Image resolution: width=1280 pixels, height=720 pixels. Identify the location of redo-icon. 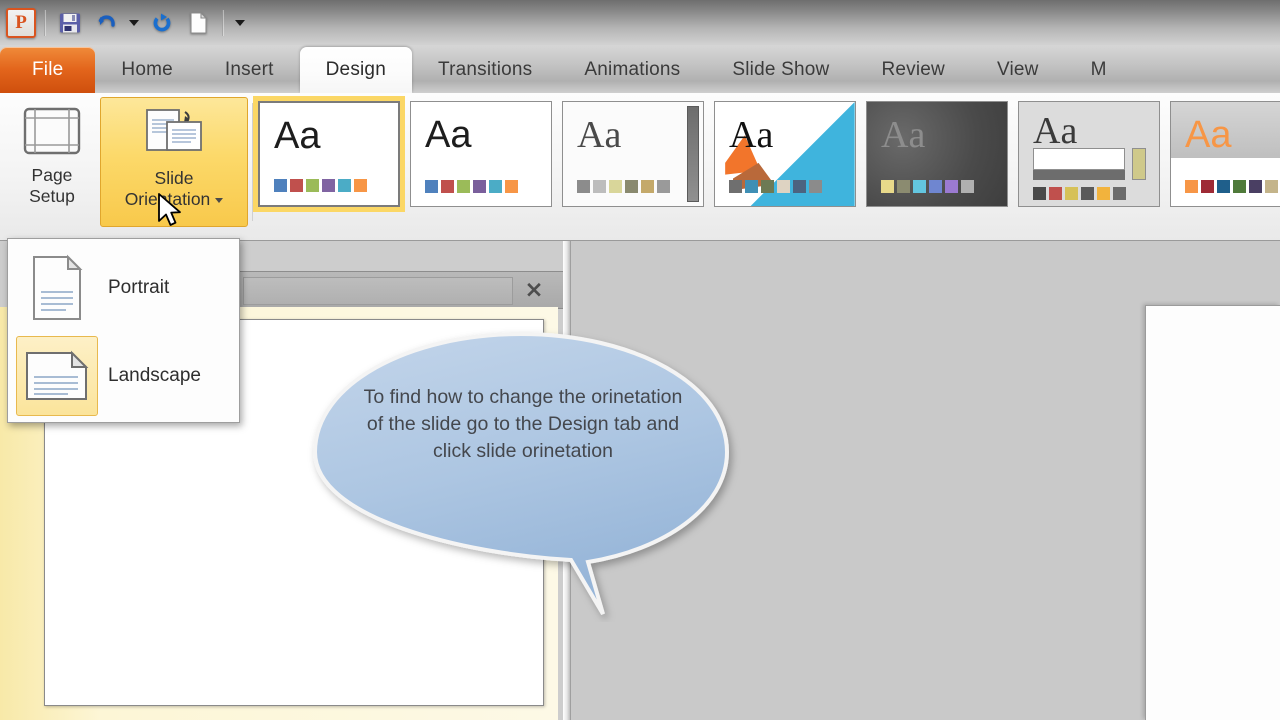
(162, 23).